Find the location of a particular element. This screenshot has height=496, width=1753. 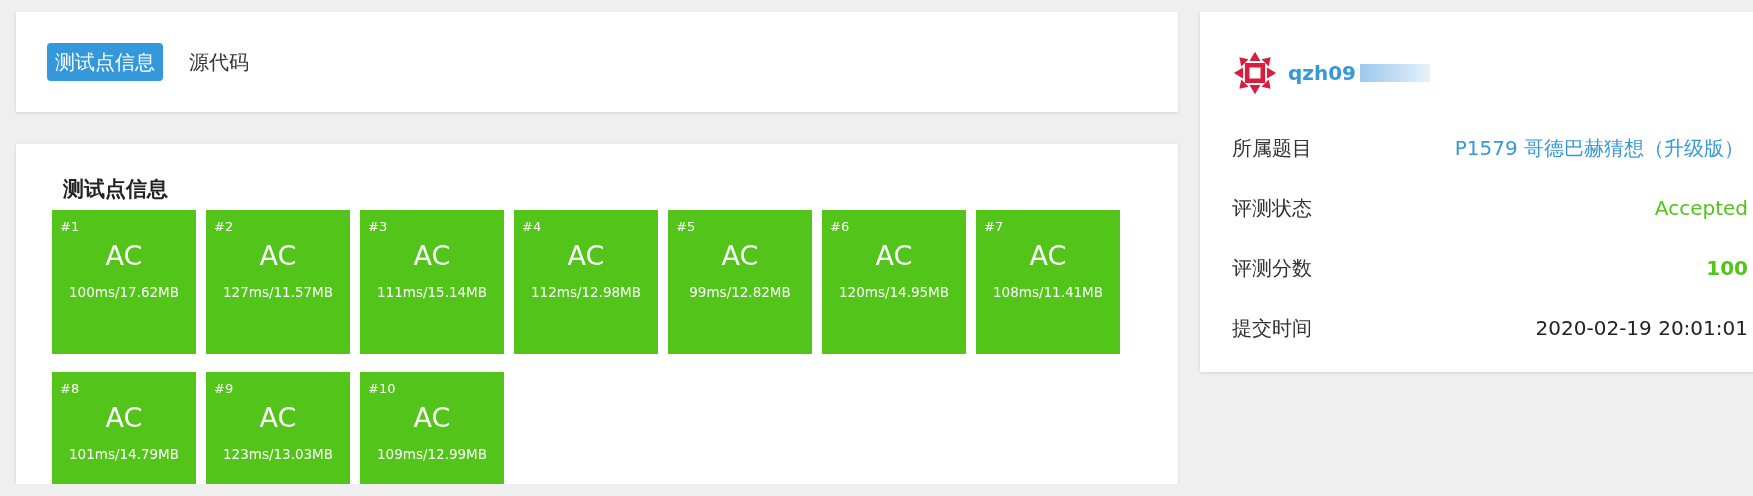

testcase-number: #10 is located at coordinates (381, 389).